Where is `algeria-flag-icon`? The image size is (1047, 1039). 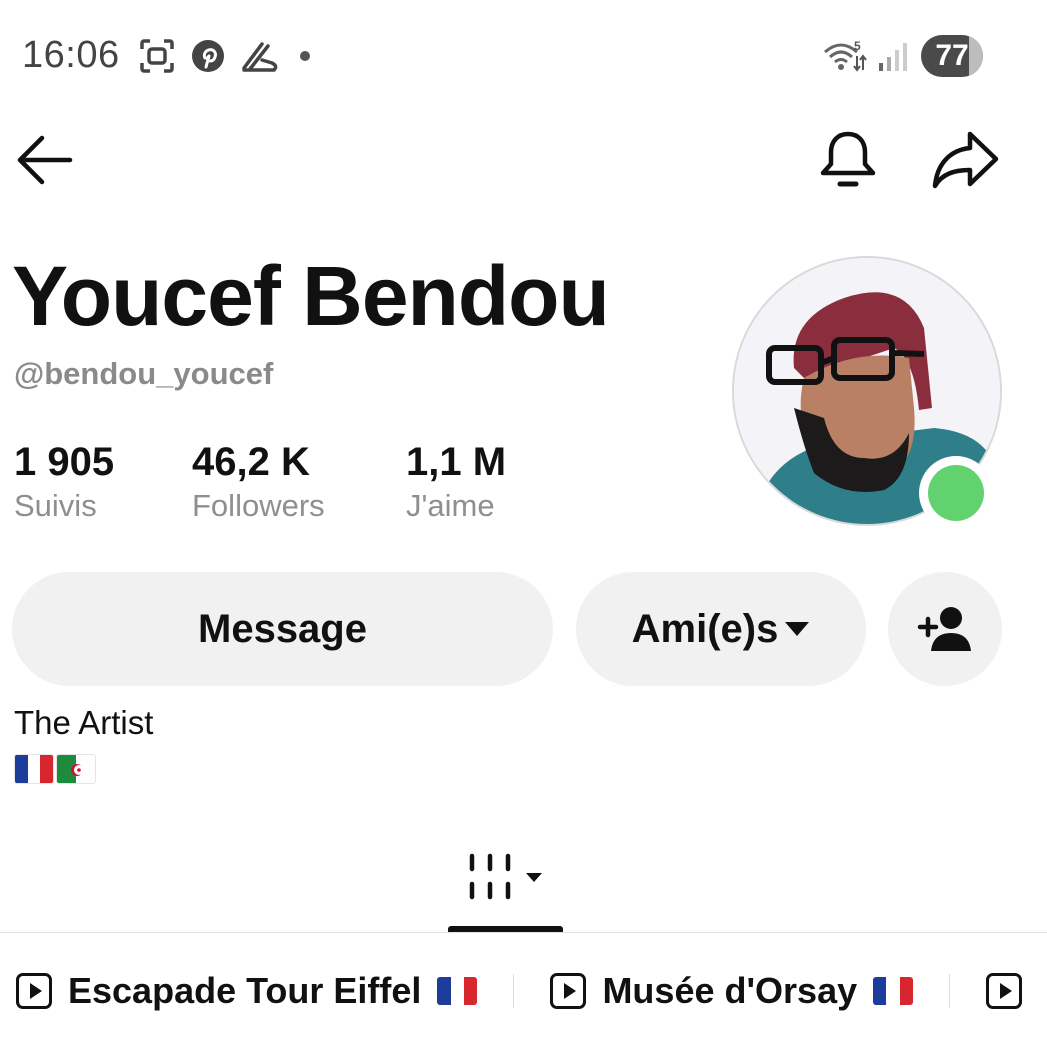
algeria-flag-icon is located at coordinates (76, 769).